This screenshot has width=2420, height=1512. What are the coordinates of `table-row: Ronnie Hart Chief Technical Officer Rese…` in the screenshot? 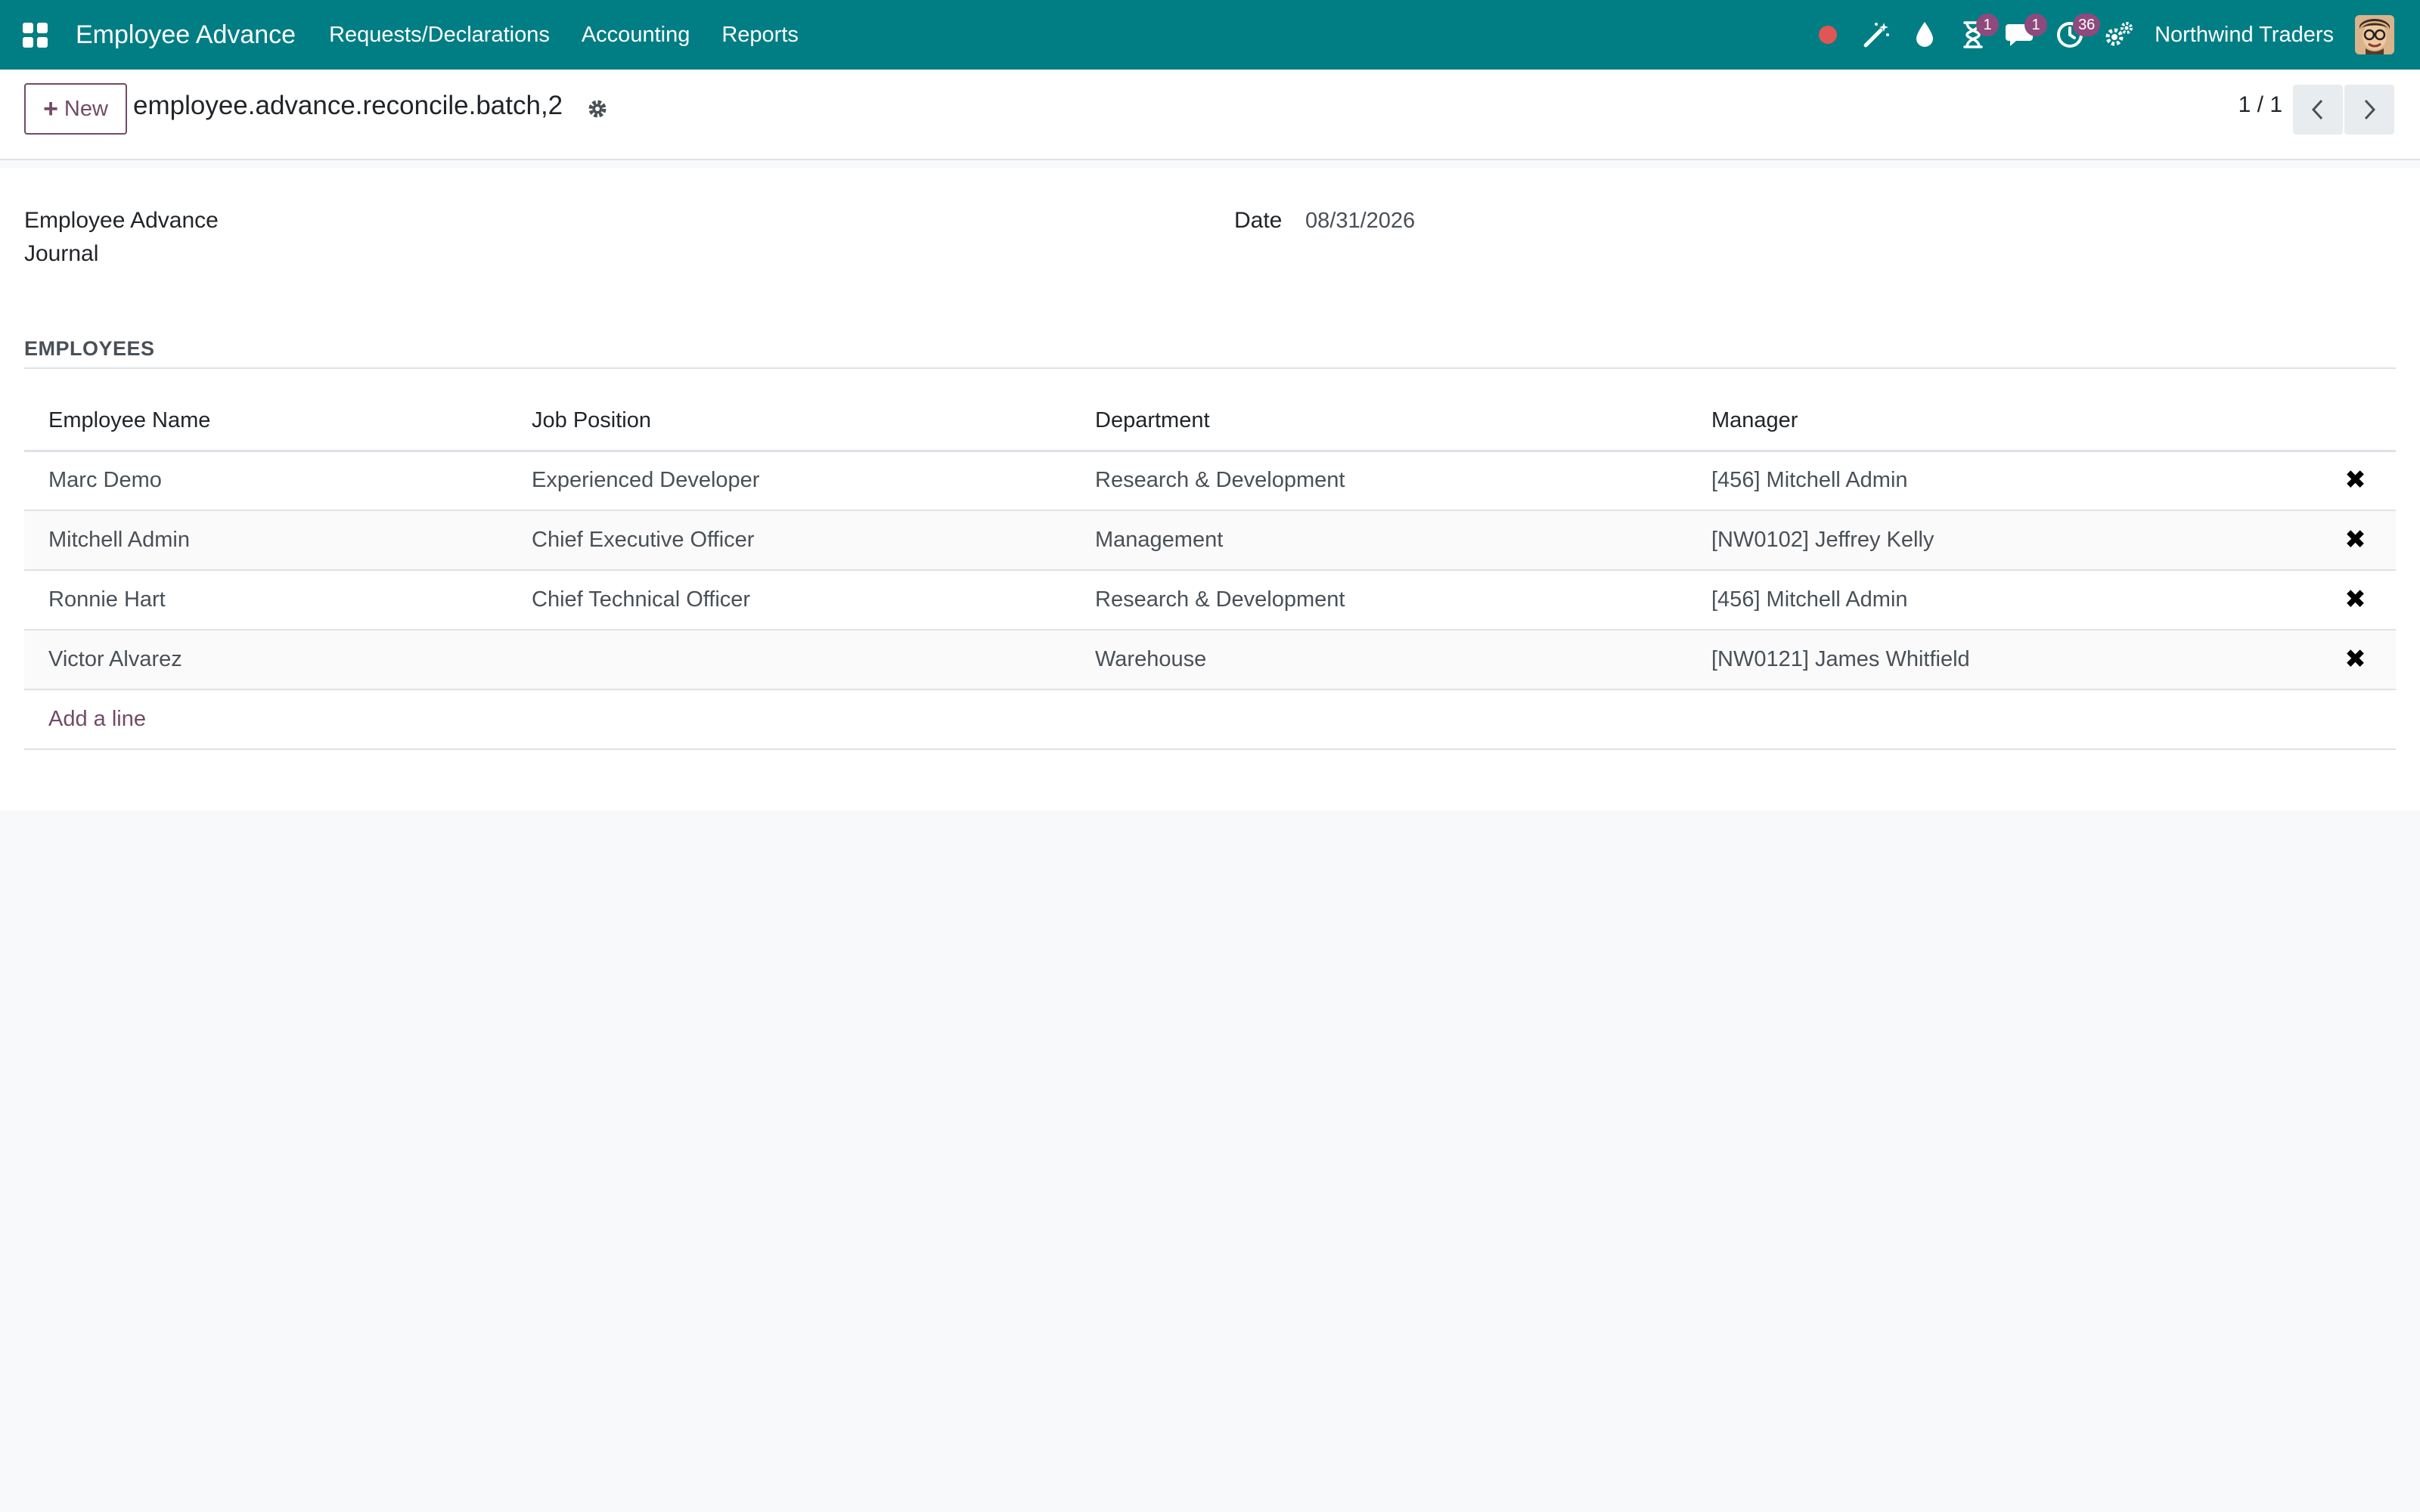 It's located at (1210, 600).